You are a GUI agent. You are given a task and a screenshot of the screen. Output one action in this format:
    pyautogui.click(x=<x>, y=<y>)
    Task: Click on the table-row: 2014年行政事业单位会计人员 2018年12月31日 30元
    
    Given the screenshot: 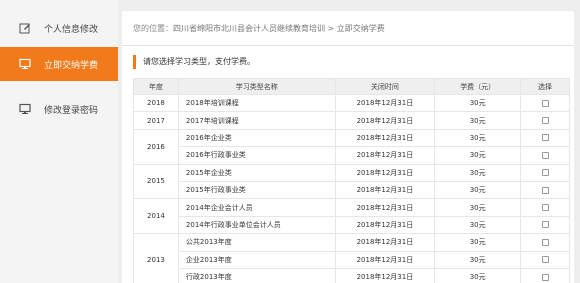 What is the action you would take?
    pyautogui.click(x=352, y=225)
    